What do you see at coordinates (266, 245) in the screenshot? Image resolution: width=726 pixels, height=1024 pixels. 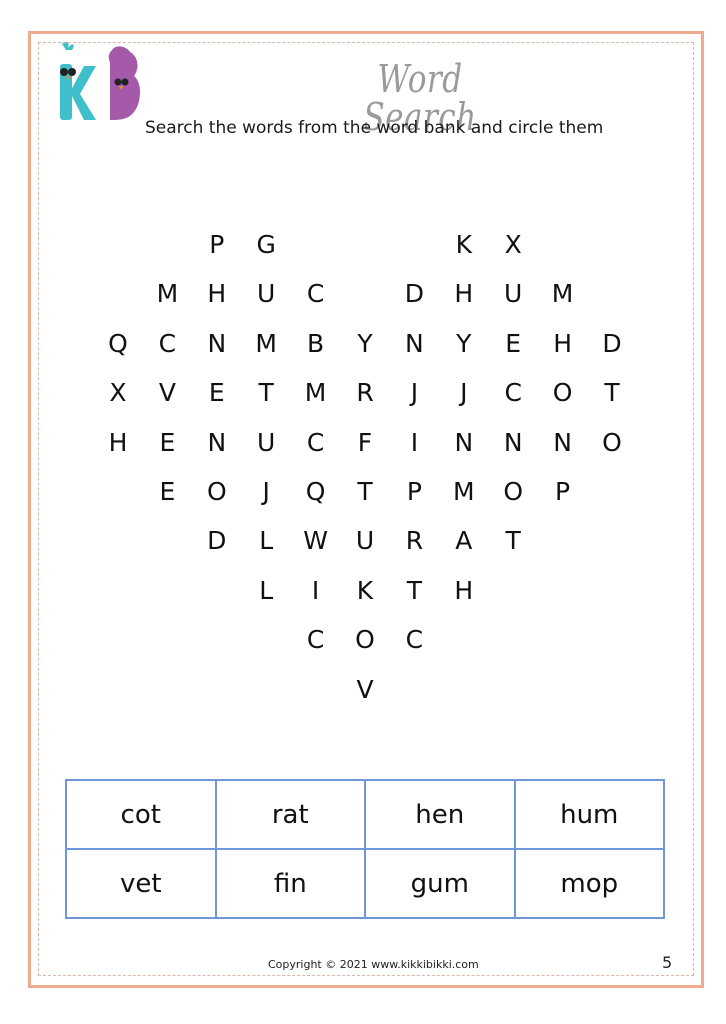 I see `grid-letter: G` at bounding box center [266, 245].